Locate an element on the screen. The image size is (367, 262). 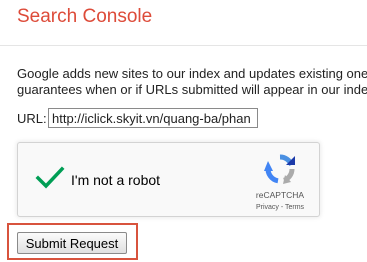
recaptcha-label: I'm not a robot is located at coordinates (116, 180).